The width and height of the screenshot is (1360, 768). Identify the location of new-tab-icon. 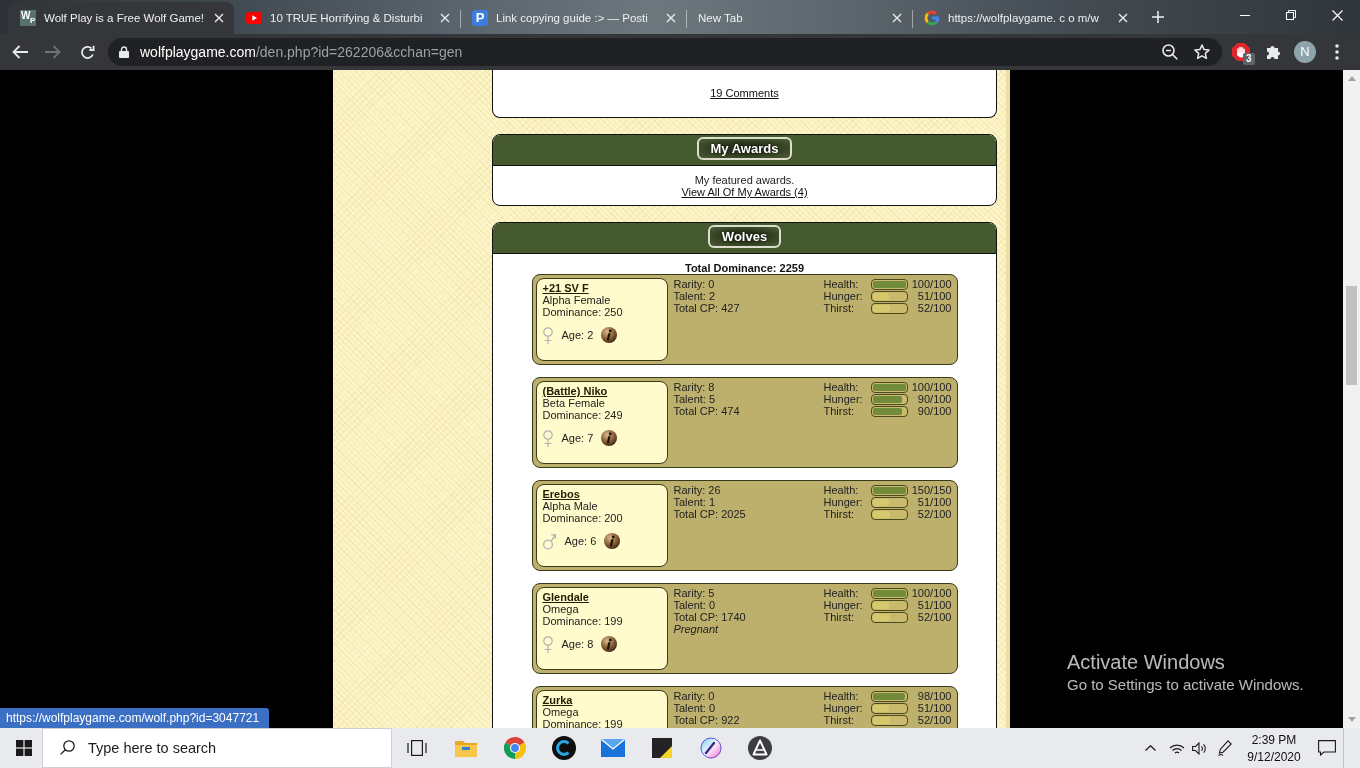
(1158, 17).